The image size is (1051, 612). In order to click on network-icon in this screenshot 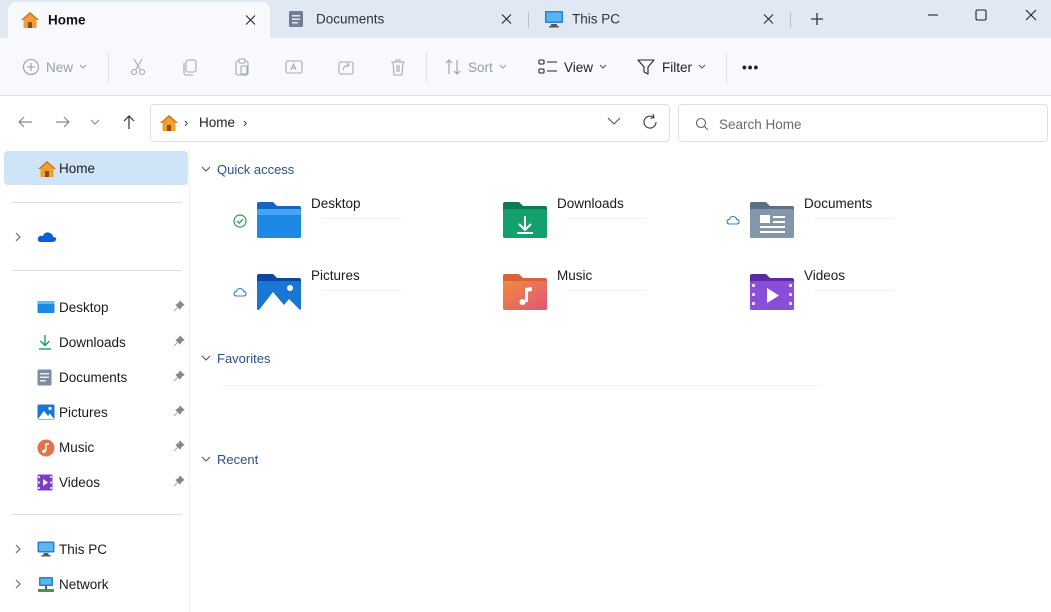, I will do `click(46, 584)`.